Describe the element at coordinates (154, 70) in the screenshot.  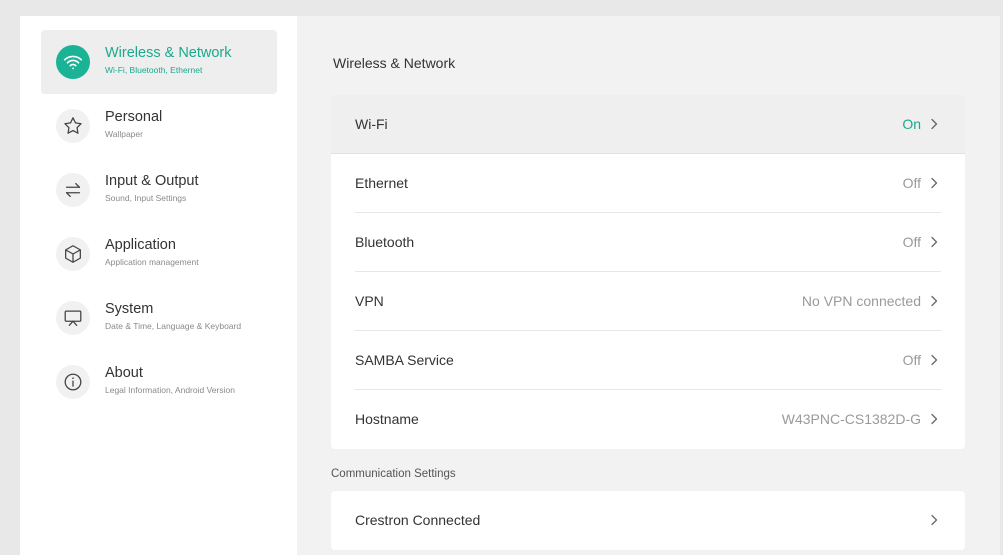
I see `sidebar-item-subtitle: Wi-Fi, Bluetooth, Ethernet` at that location.